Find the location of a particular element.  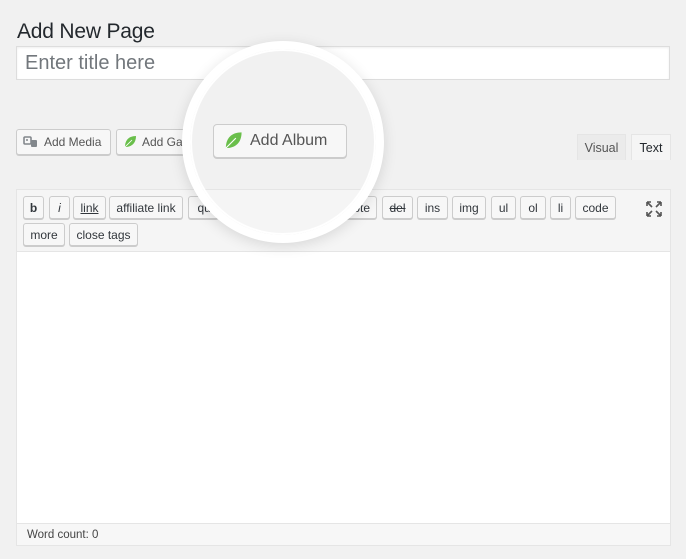

page-title: Add New Page is located at coordinates (86, 32).